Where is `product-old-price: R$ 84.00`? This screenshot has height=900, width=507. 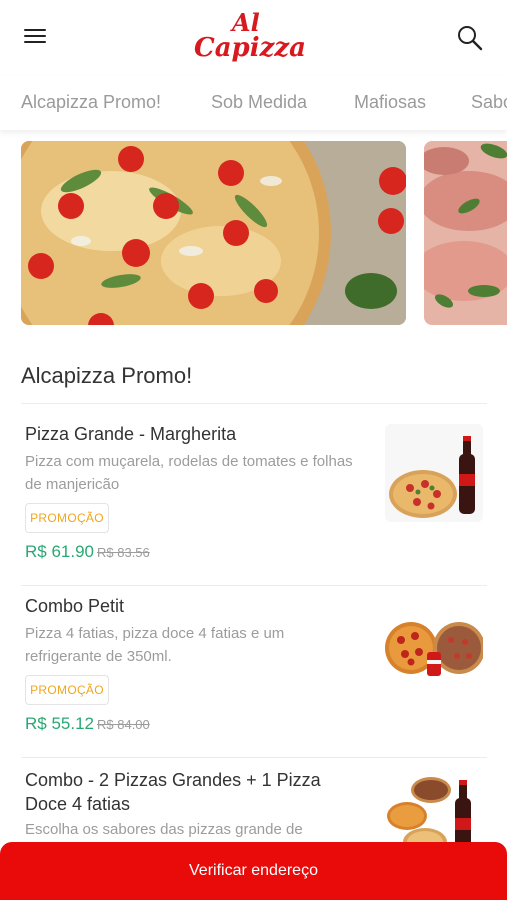 product-old-price: R$ 84.00 is located at coordinates (123, 724).